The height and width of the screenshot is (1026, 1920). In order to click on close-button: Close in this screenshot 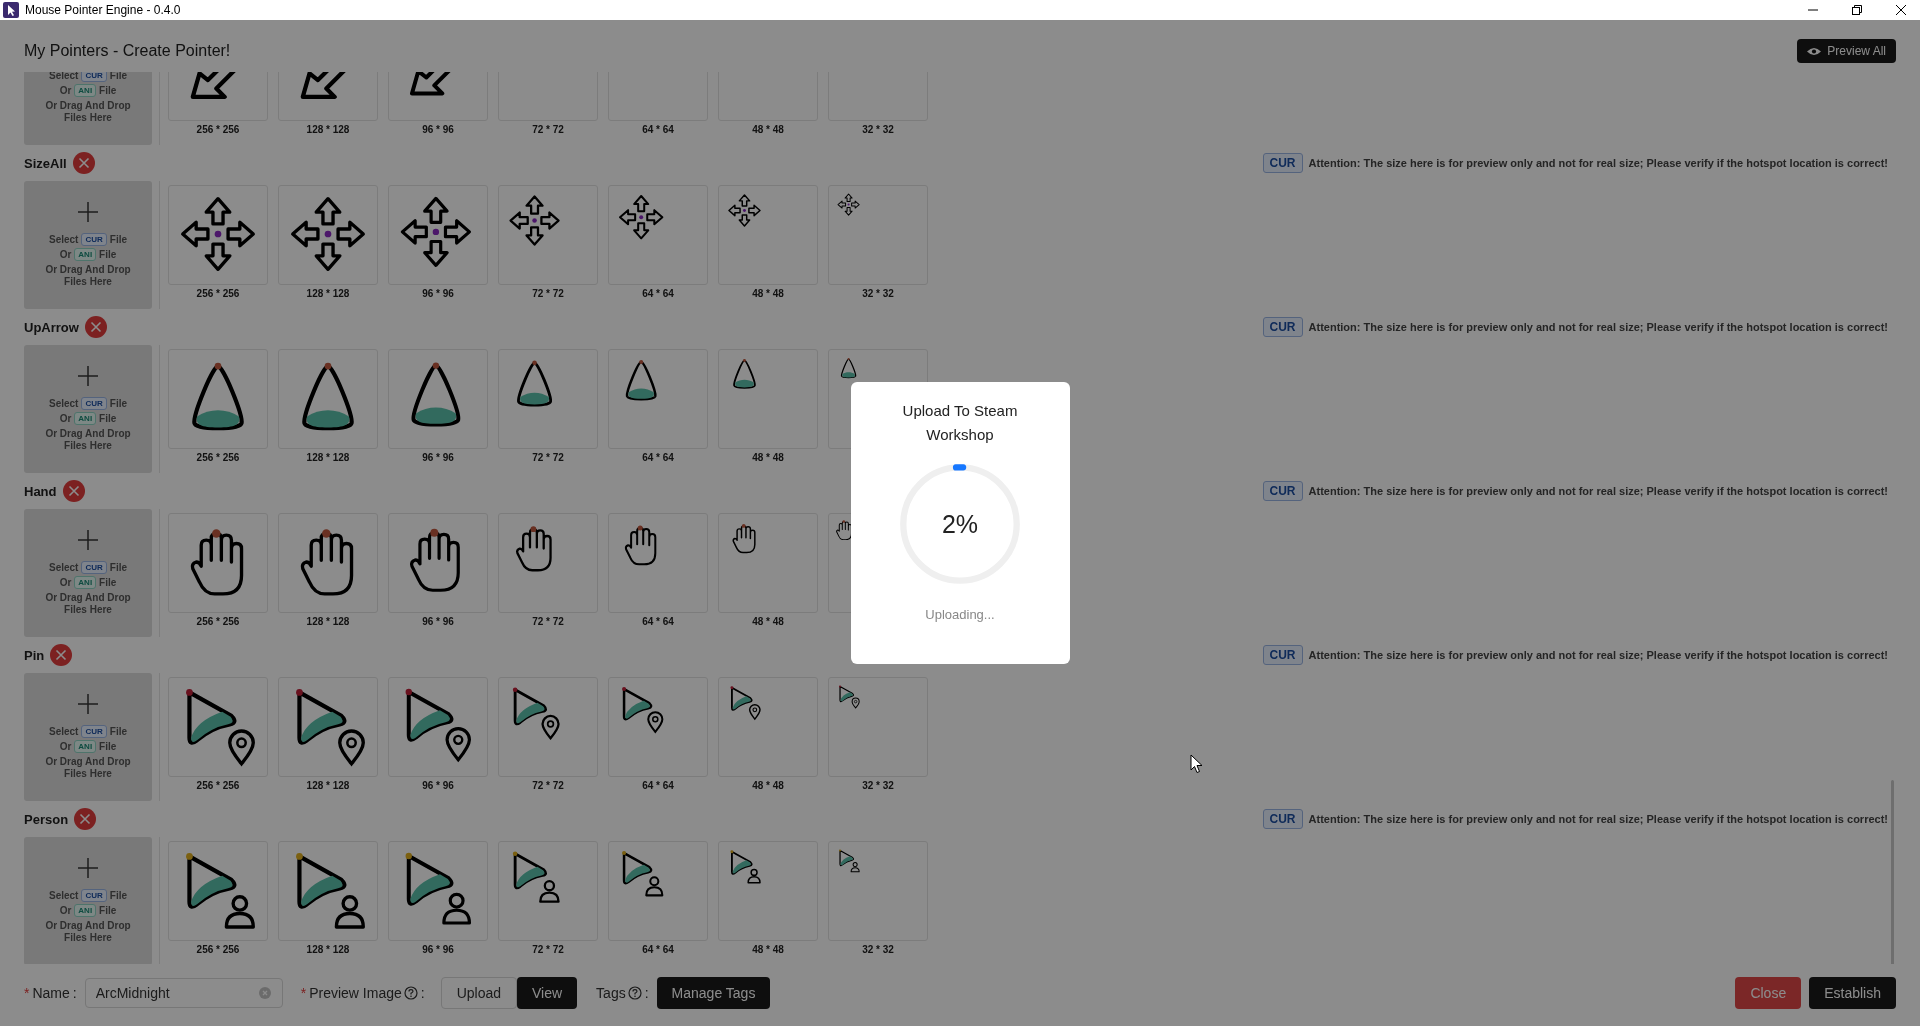, I will do `click(1768, 993)`.